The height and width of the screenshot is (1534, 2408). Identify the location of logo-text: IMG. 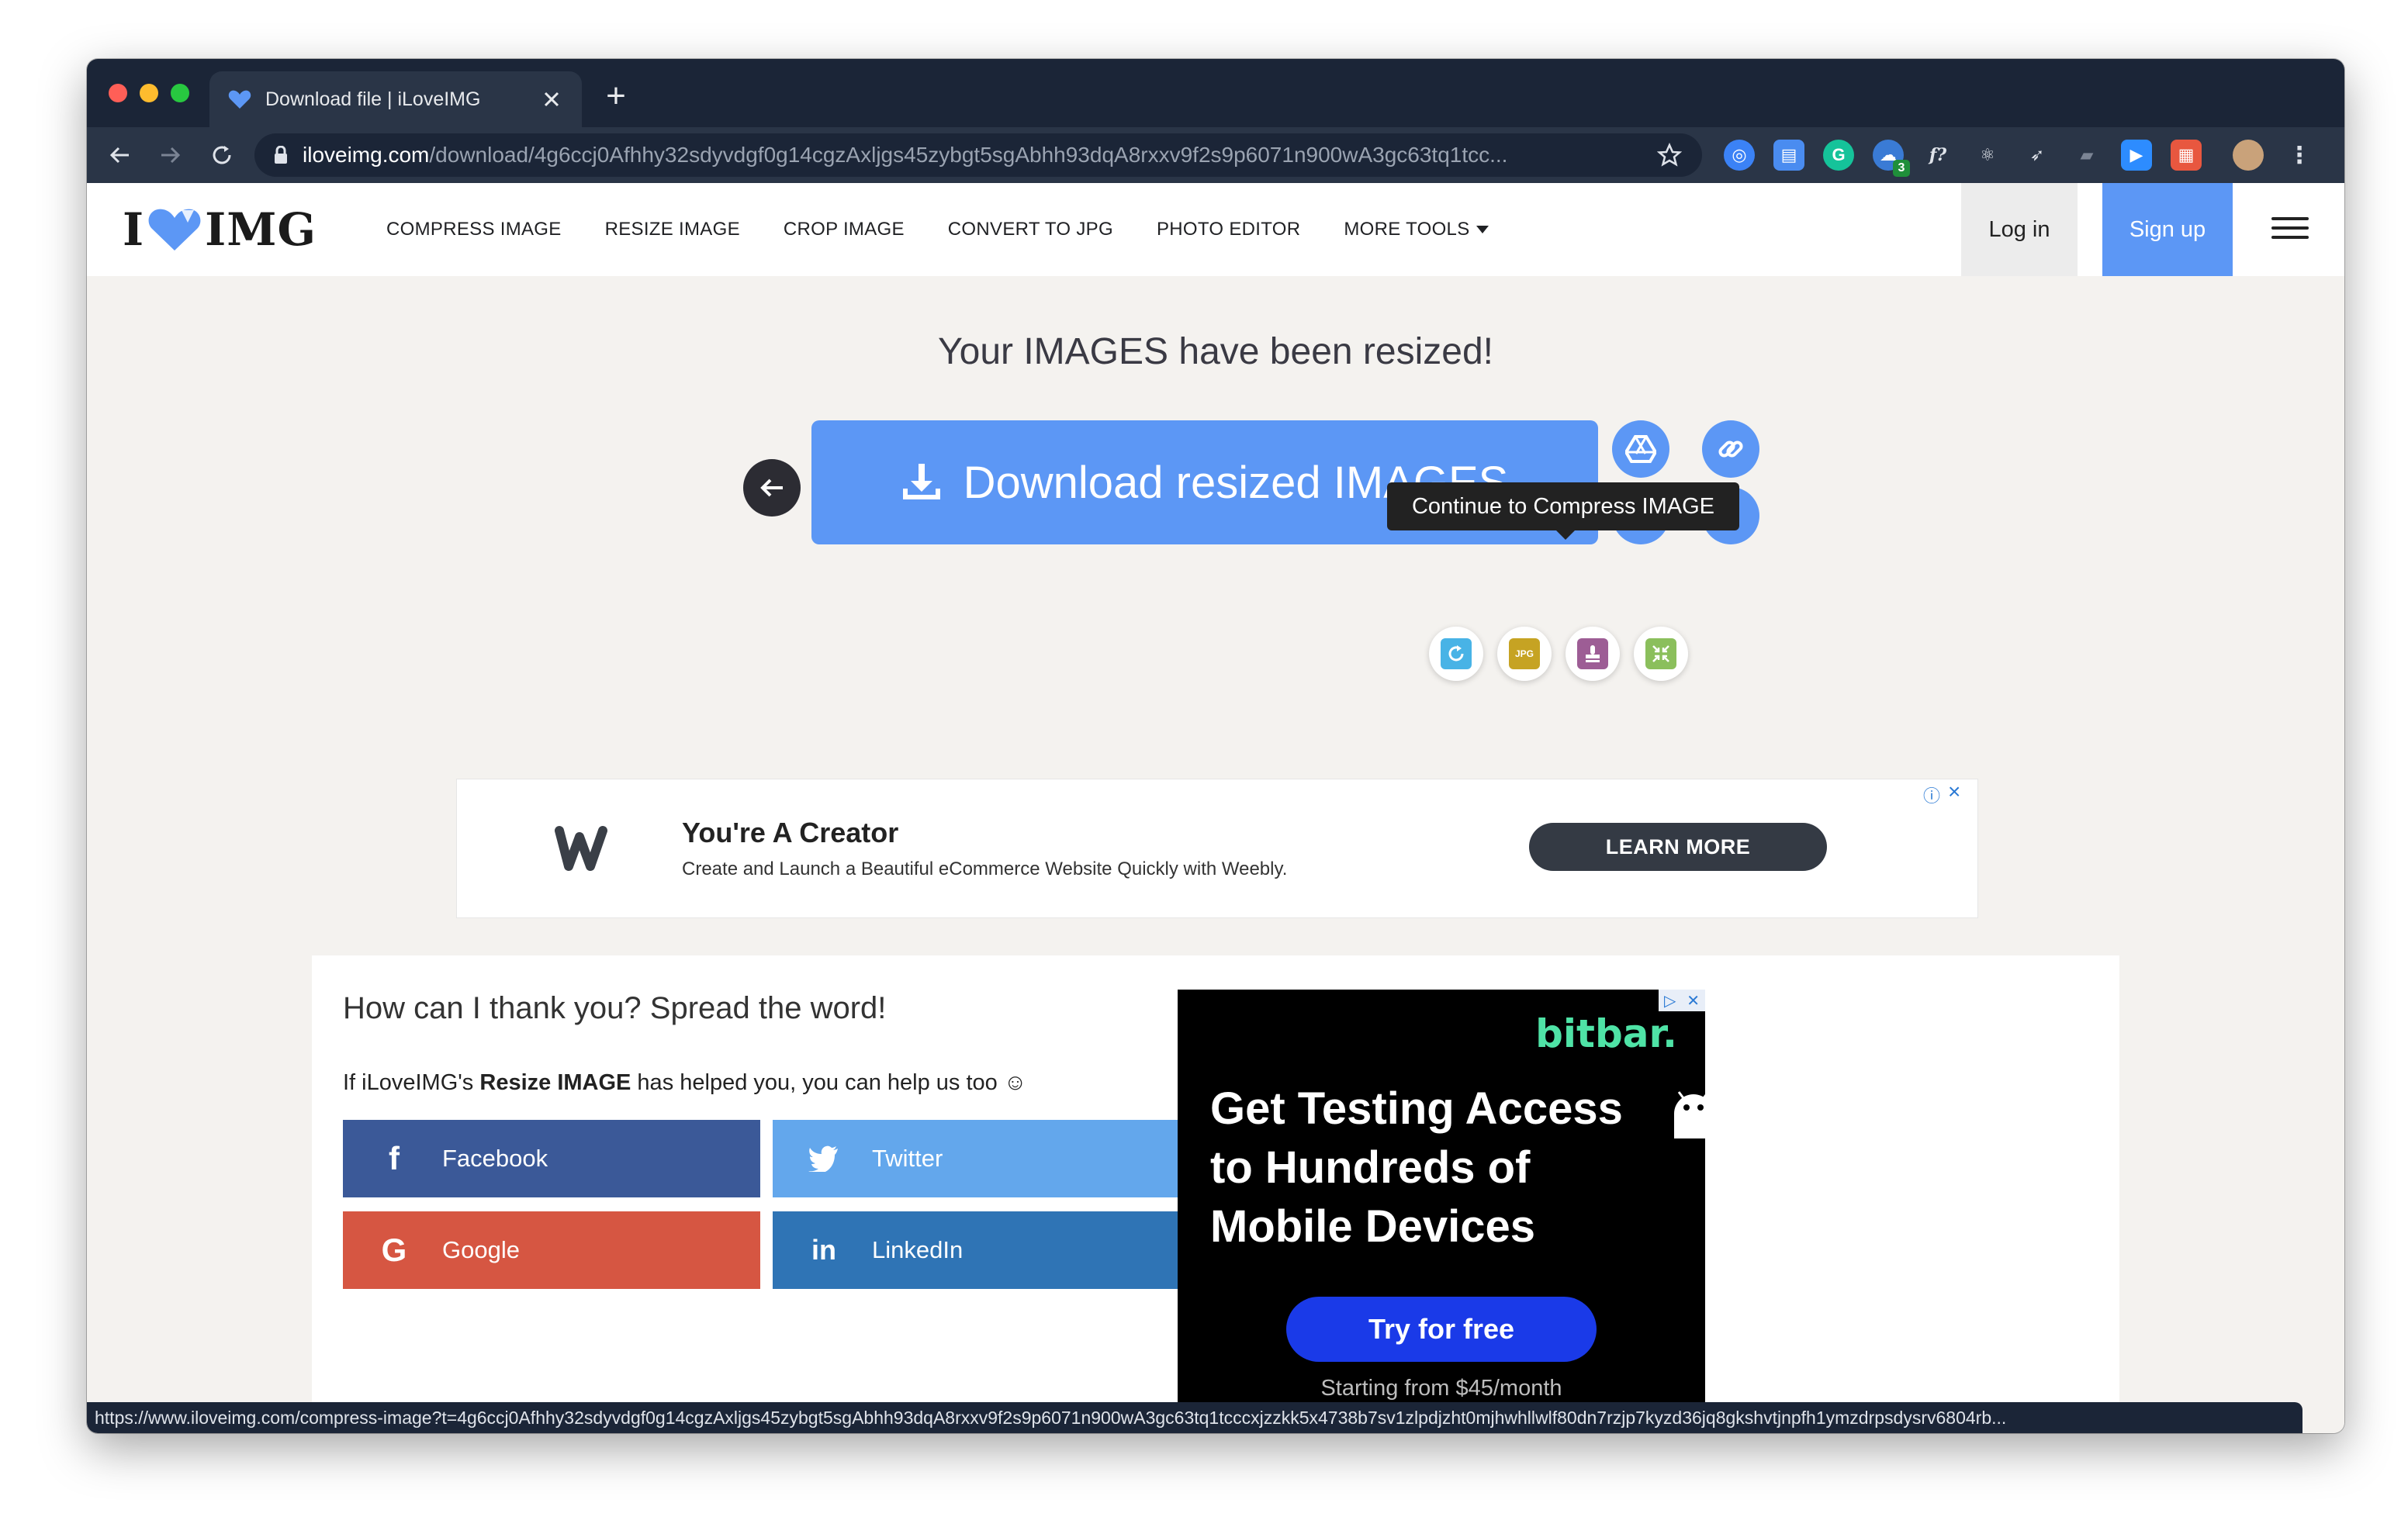
(261, 229).